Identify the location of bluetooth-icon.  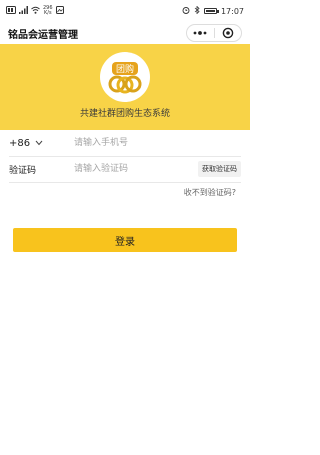
(197, 10).